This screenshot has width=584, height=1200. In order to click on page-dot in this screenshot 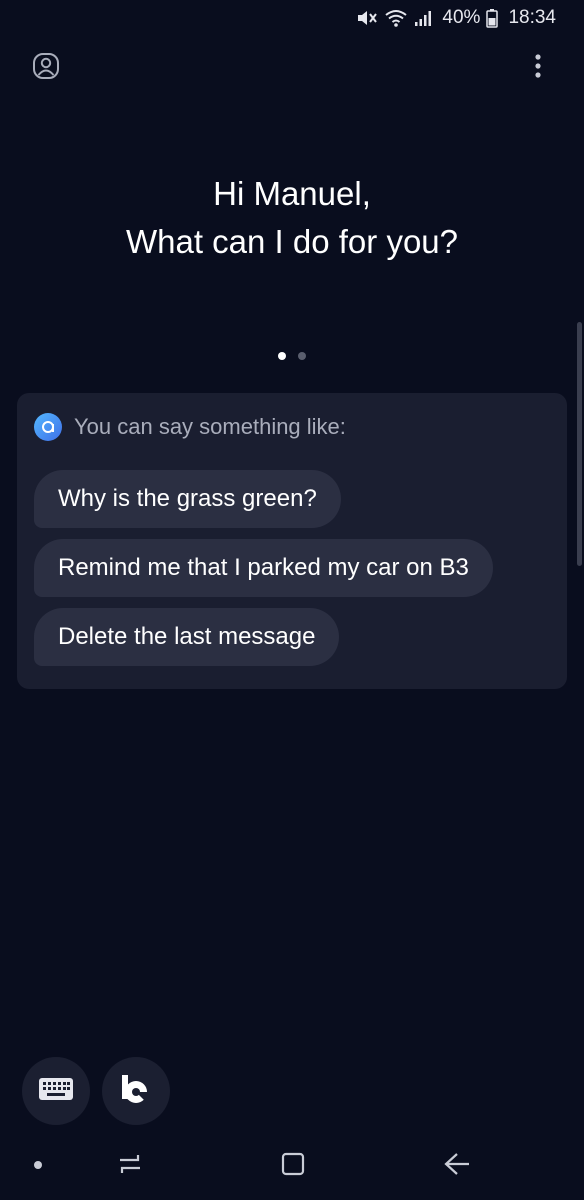, I will do `click(302, 356)`.